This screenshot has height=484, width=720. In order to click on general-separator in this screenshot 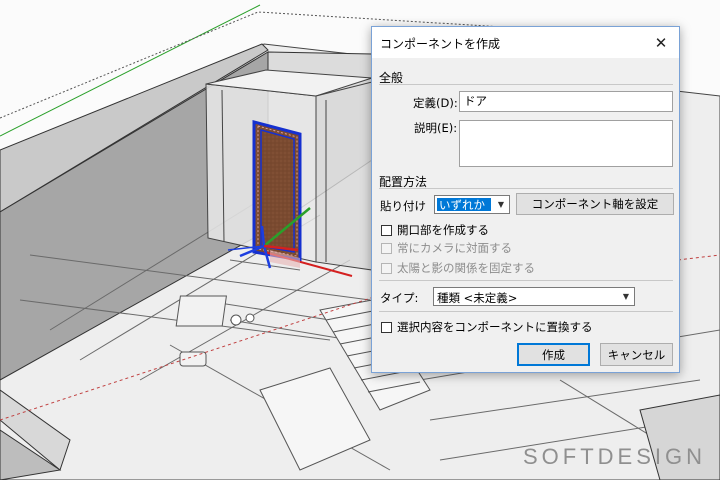, I will do `click(526, 84)`.